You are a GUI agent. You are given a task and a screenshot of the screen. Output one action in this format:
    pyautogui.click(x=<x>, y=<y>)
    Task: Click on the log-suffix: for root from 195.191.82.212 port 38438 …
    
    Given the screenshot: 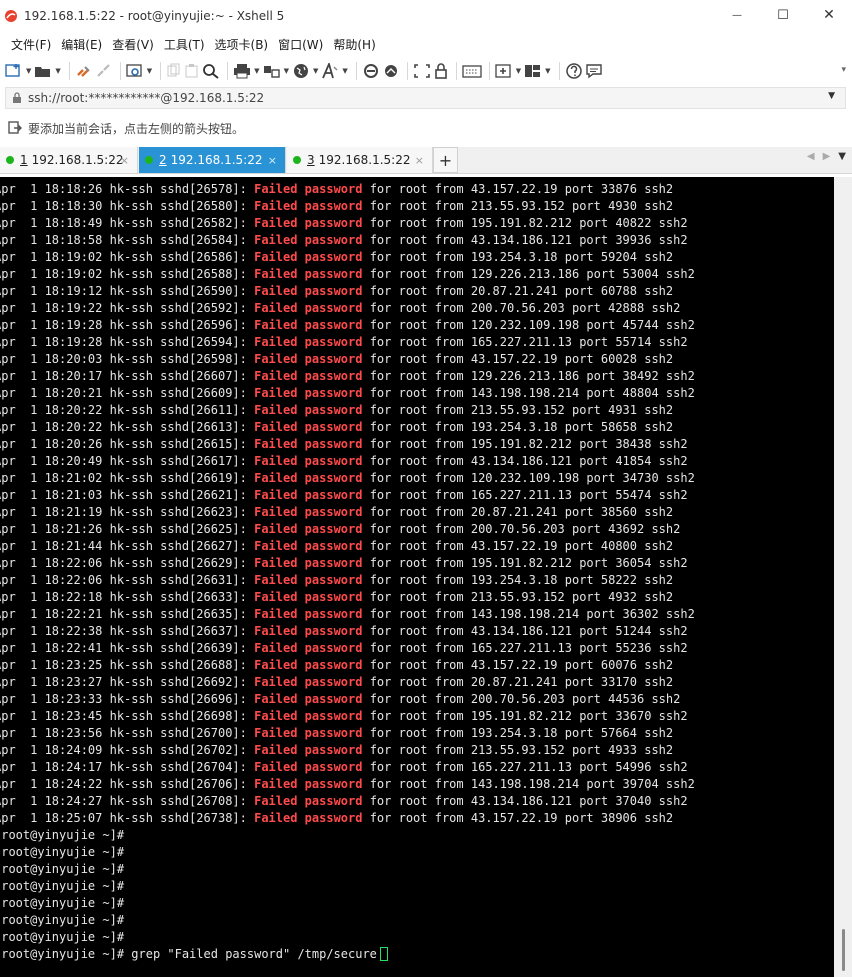 What is the action you would take?
    pyautogui.click(x=525, y=444)
    